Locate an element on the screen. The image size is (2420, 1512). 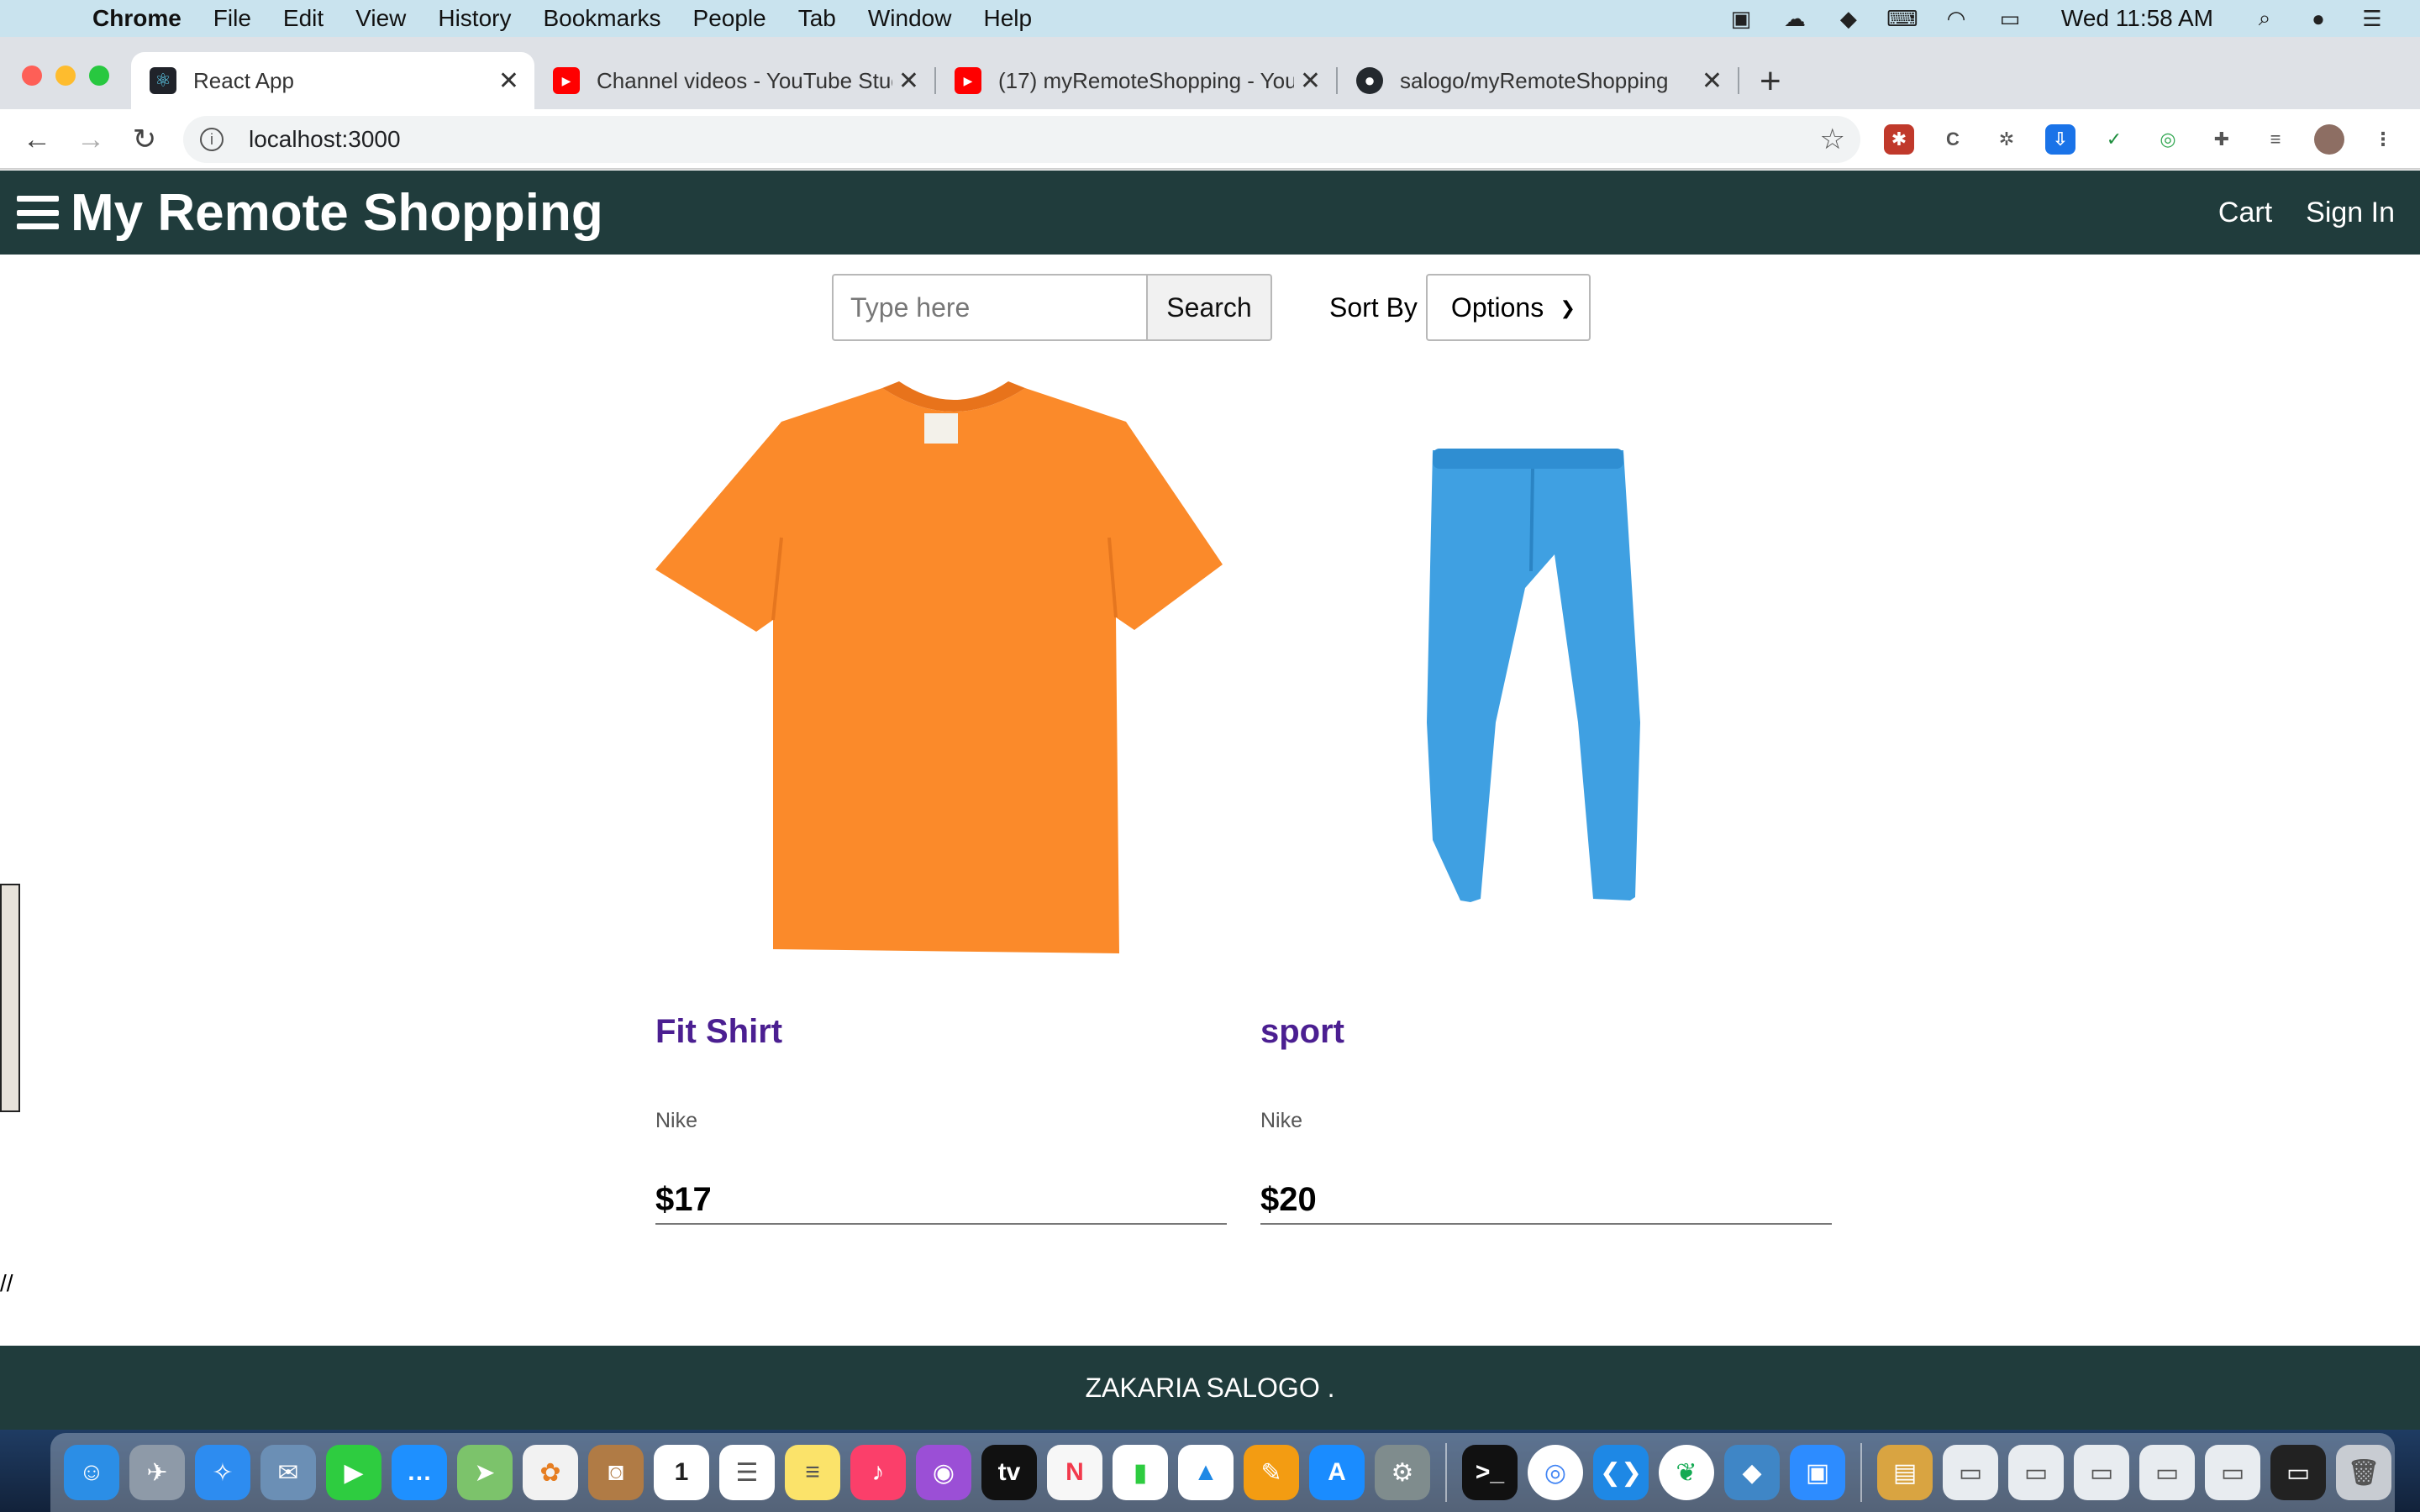
site-info-icon: i is located at coordinates (212, 139).